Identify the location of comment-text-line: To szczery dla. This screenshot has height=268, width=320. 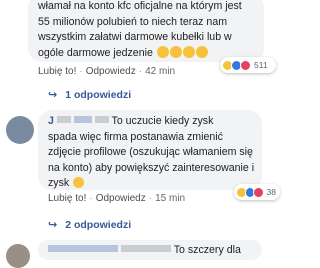
(207, 250).